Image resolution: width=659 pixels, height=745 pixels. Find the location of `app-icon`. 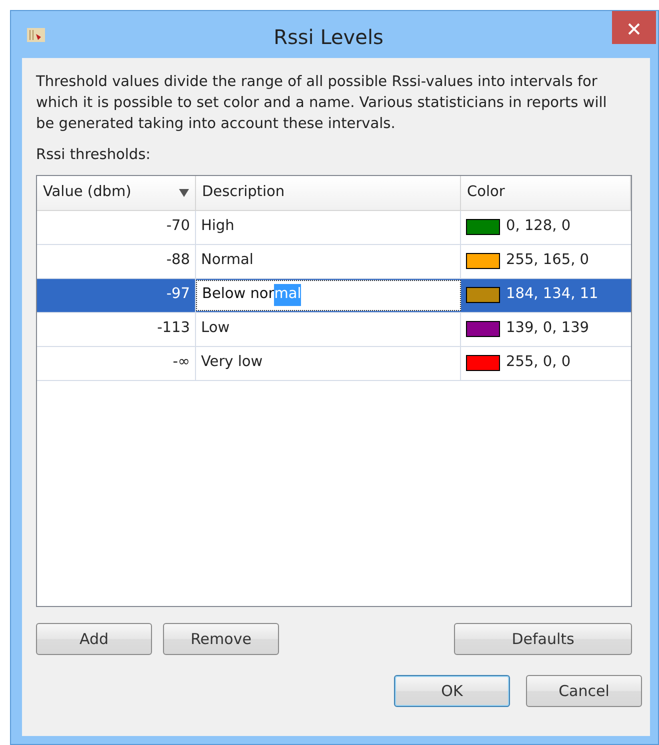

app-icon is located at coordinates (36, 35).